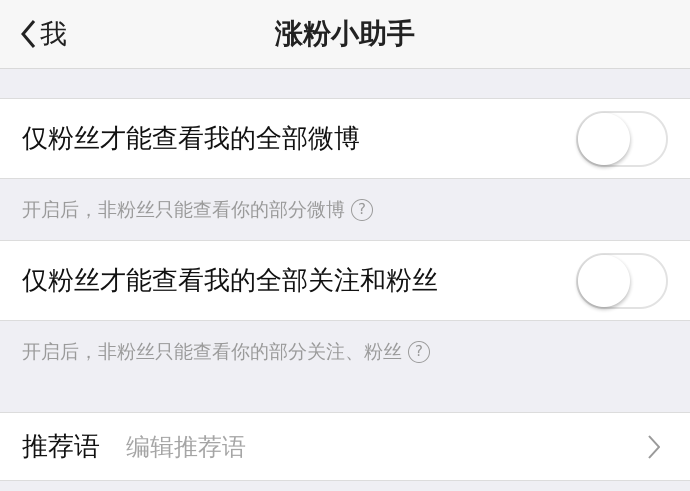 Image resolution: width=690 pixels, height=491 pixels. I want to click on chevron-right-icon, so click(654, 446).